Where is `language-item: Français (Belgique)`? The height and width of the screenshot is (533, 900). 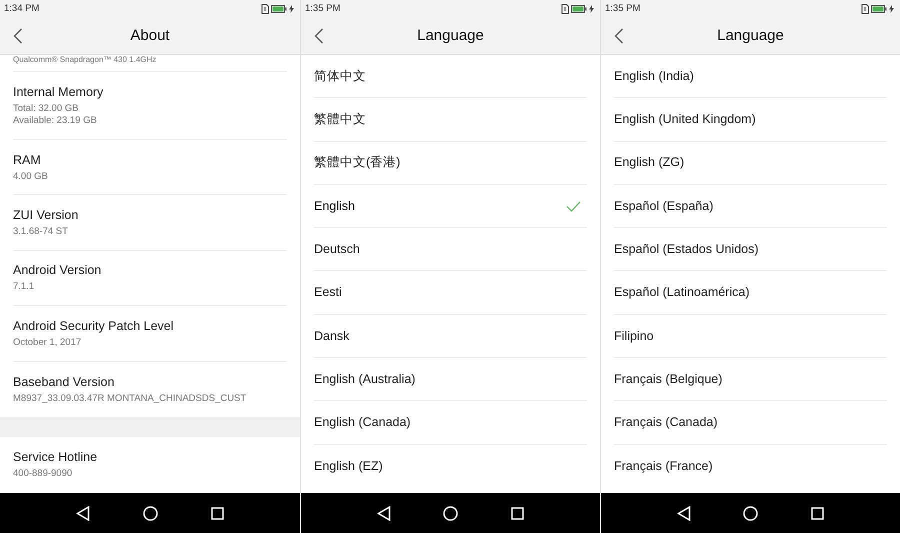 language-item: Français (Belgique) is located at coordinates (750, 380).